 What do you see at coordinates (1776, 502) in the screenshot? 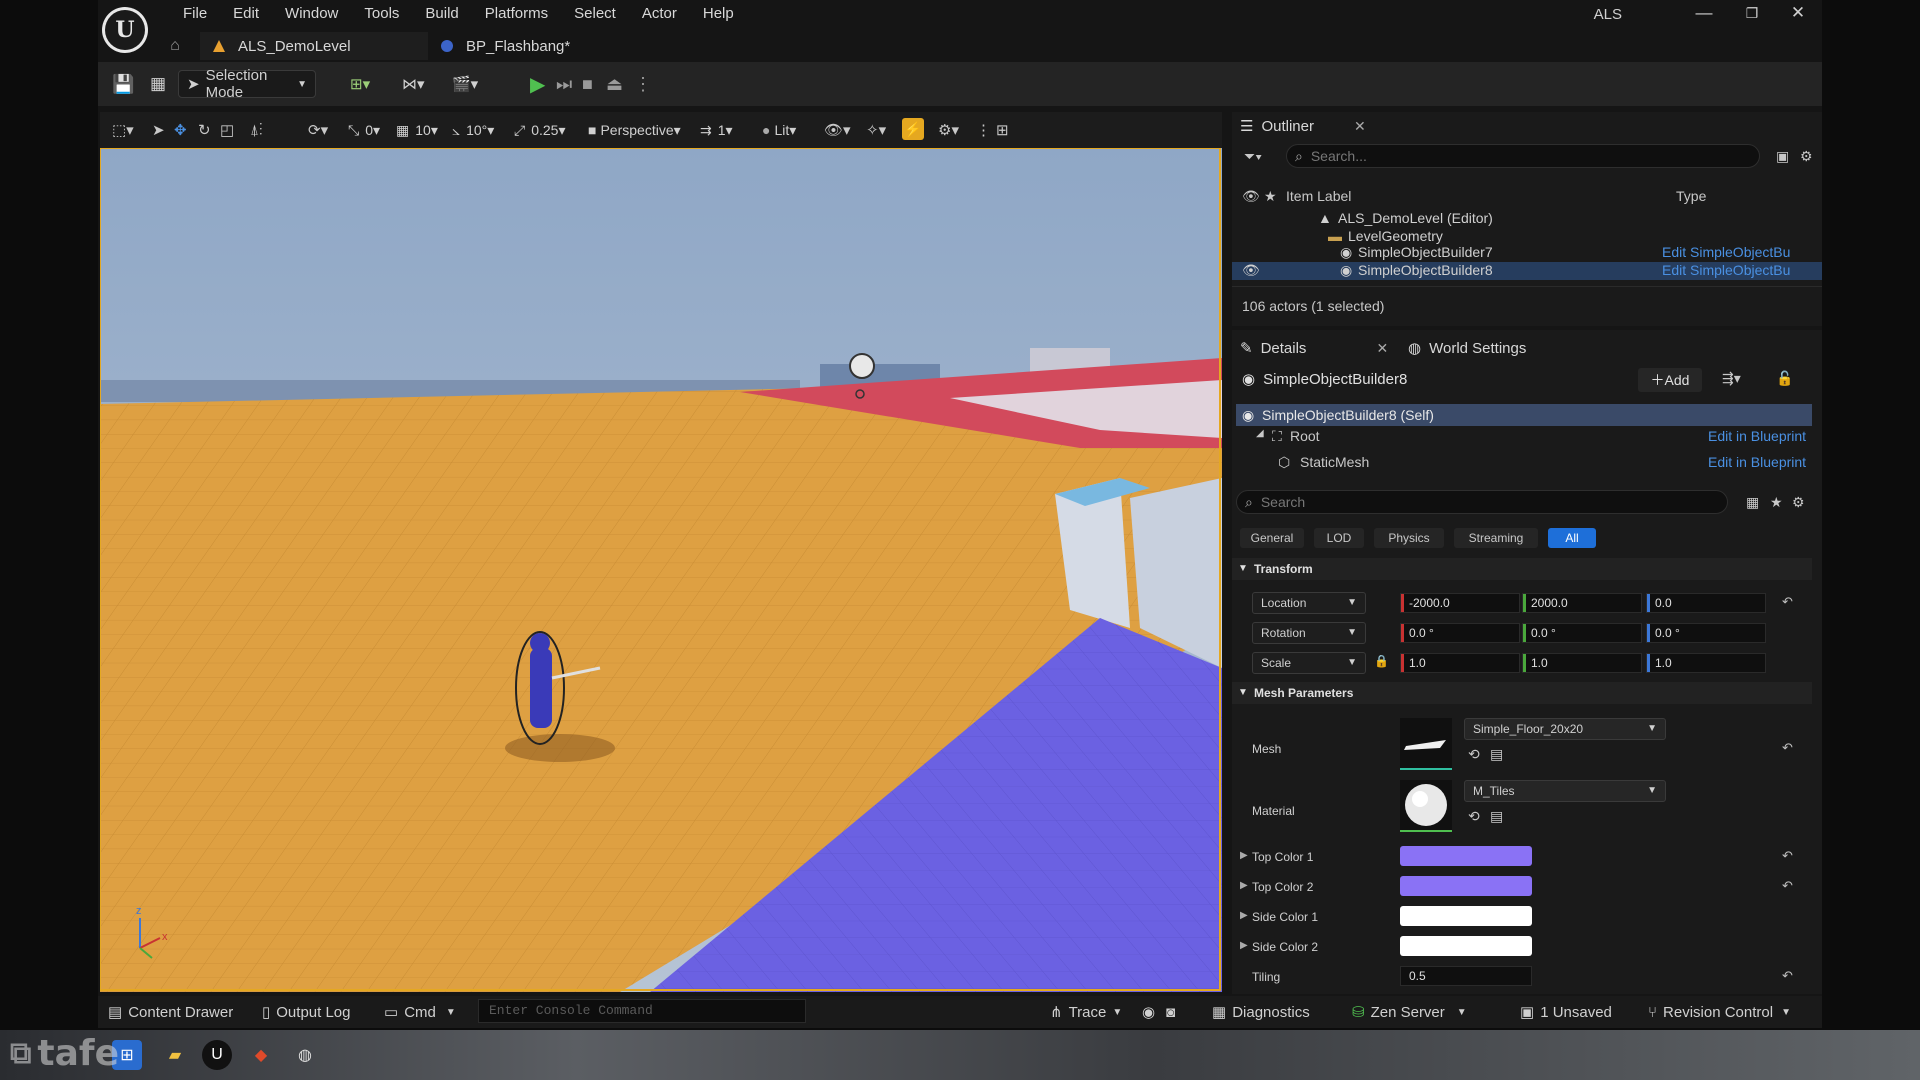
I see `favorite-star-icon: ★` at bounding box center [1776, 502].